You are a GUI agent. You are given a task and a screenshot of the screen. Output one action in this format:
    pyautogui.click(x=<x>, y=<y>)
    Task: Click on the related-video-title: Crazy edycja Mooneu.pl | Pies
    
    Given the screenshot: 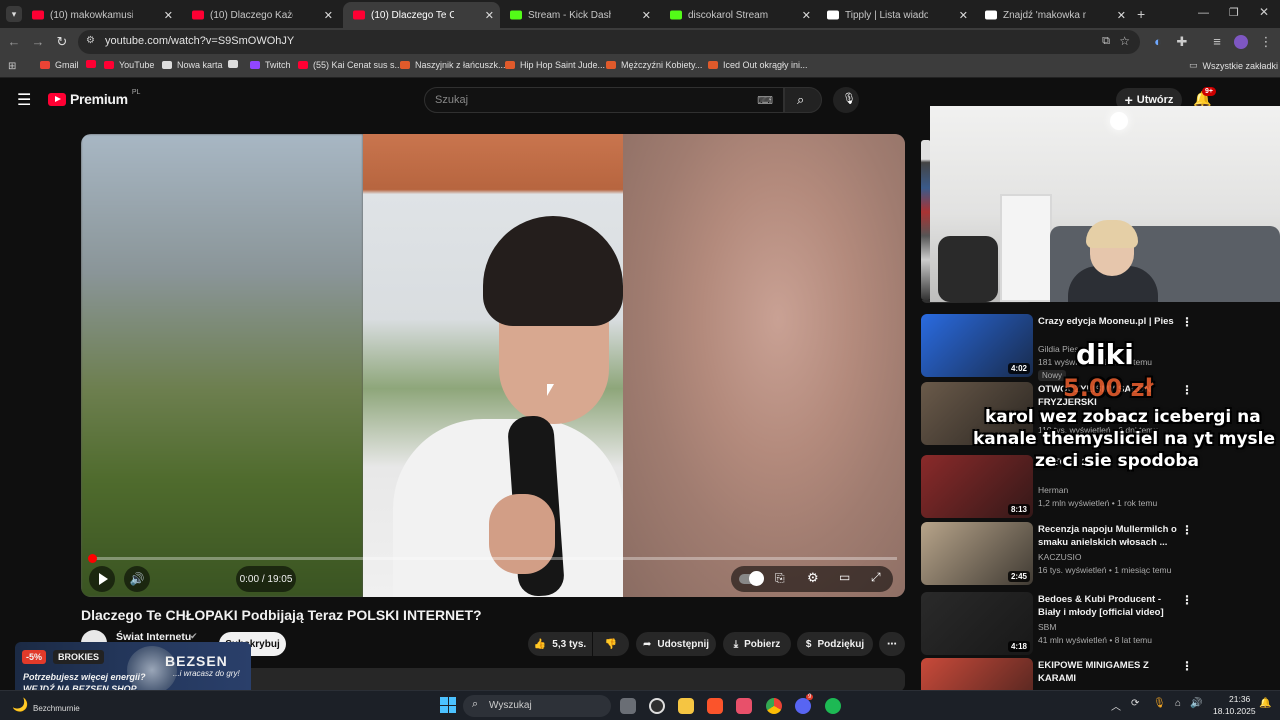 What is the action you would take?
    pyautogui.click(x=1108, y=321)
    